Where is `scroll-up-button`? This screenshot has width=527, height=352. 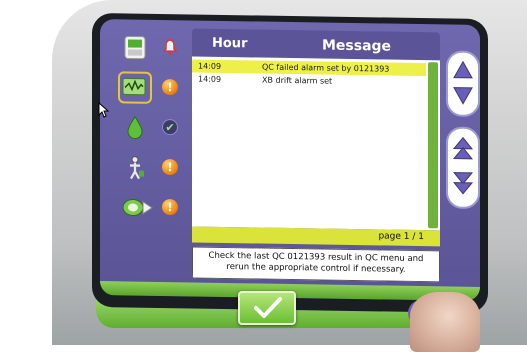
scroll-up-button is located at coordinates (463, 70).